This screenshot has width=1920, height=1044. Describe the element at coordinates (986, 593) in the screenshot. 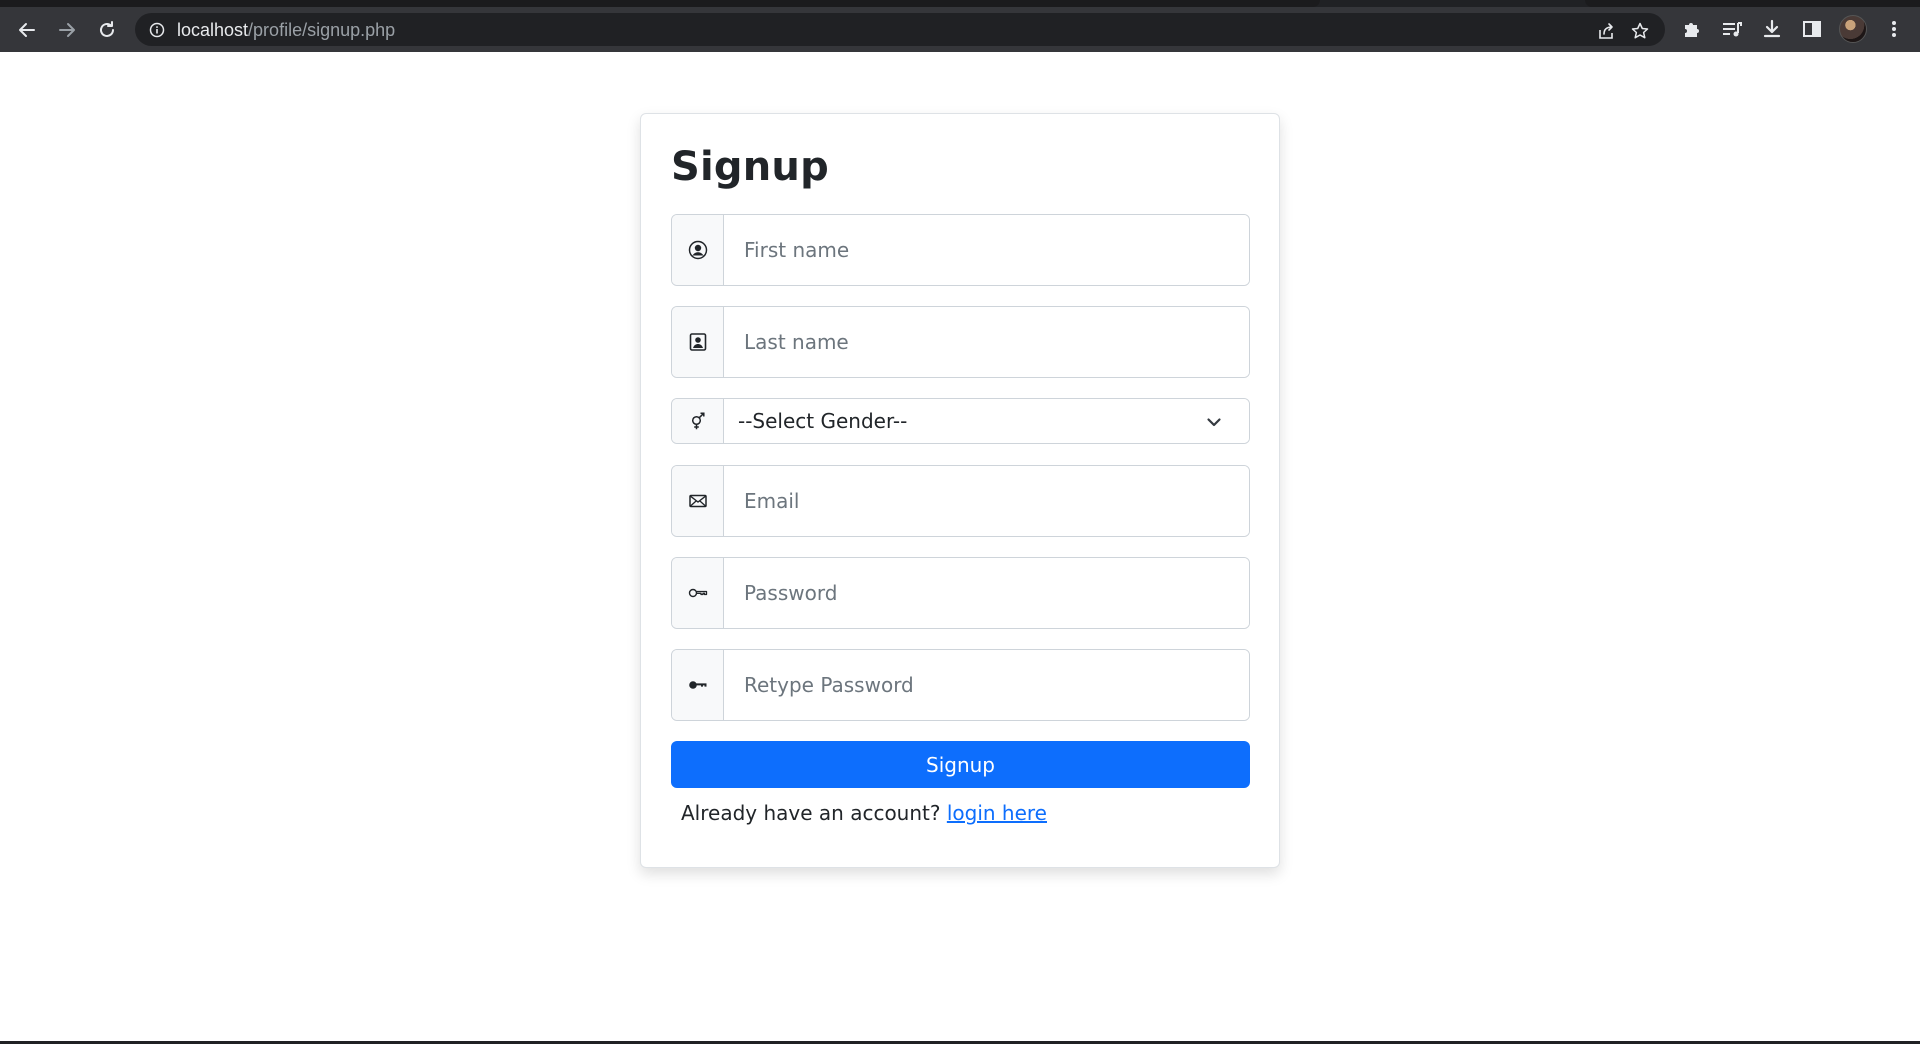

I see `password-input: Password` at that location.